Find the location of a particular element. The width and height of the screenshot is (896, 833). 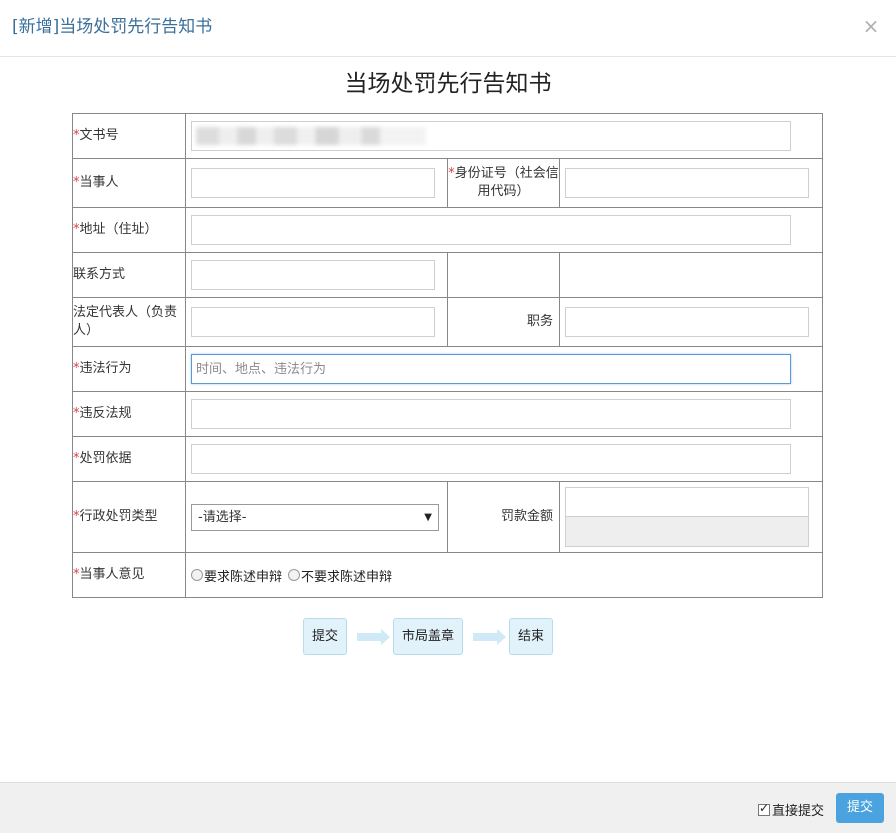

submit-button: 提交 is located at coordinates (860, 808).